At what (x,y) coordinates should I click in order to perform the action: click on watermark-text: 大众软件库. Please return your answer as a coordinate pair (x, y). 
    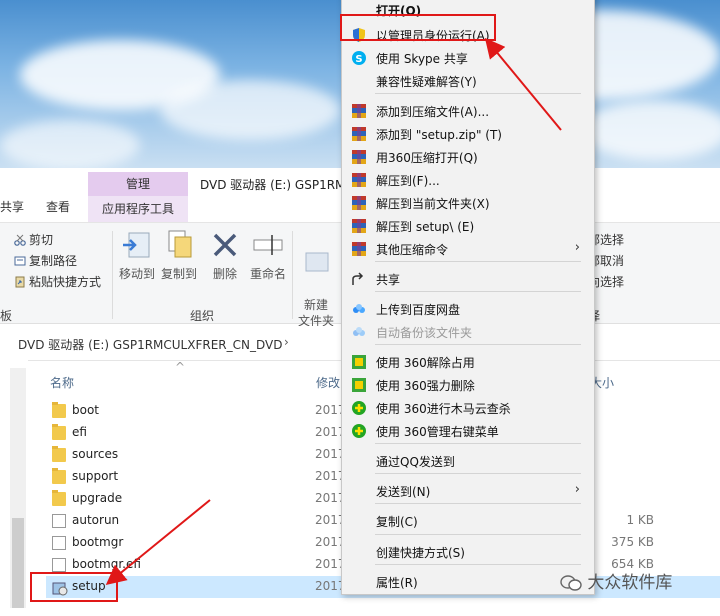
    Looking at the image, I should click on (630, 583).